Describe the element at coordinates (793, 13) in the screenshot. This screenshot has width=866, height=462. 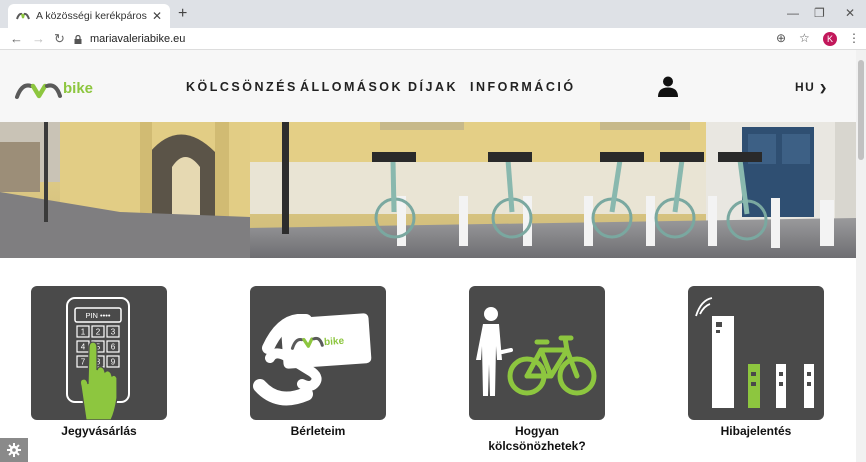
I see `minimize-icon: —` at that location.